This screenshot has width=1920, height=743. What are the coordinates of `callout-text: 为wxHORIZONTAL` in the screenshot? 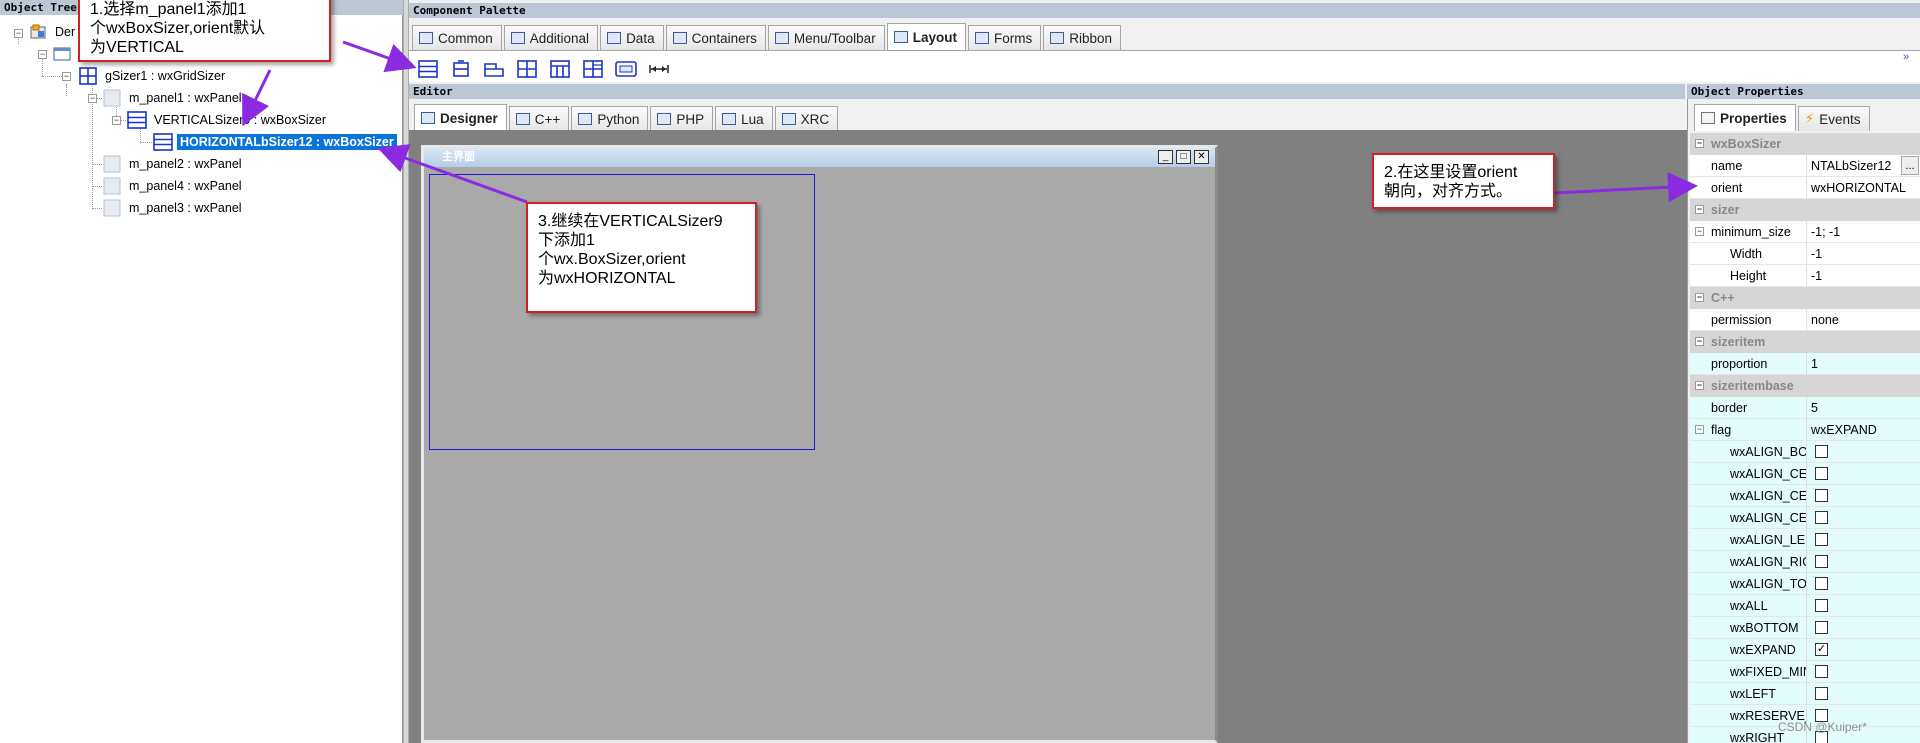 It's located at (607, 278).